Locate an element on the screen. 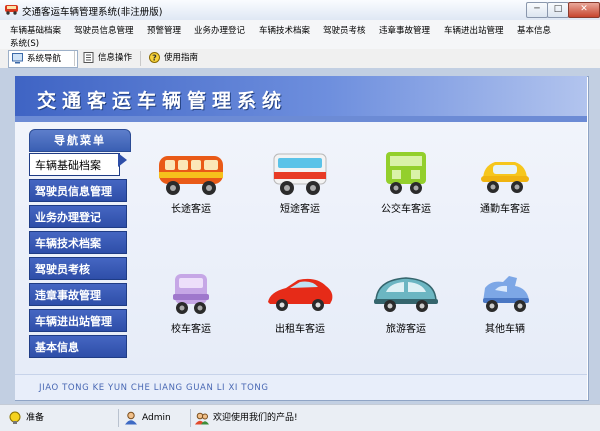 The width and height of the screenshot is (600, 431). menu-vehicle-archive: 车辆基础档案 is located at coordinates (35, 30).